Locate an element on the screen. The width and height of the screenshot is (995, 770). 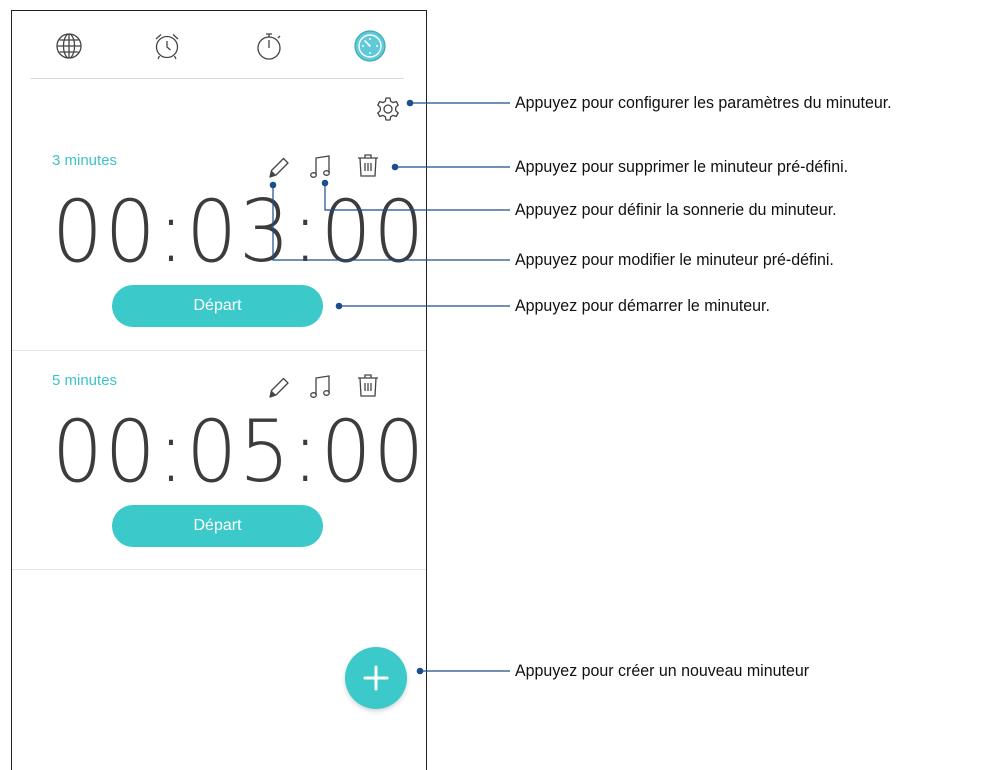
tab-timer is located at coordinates (370, 46).